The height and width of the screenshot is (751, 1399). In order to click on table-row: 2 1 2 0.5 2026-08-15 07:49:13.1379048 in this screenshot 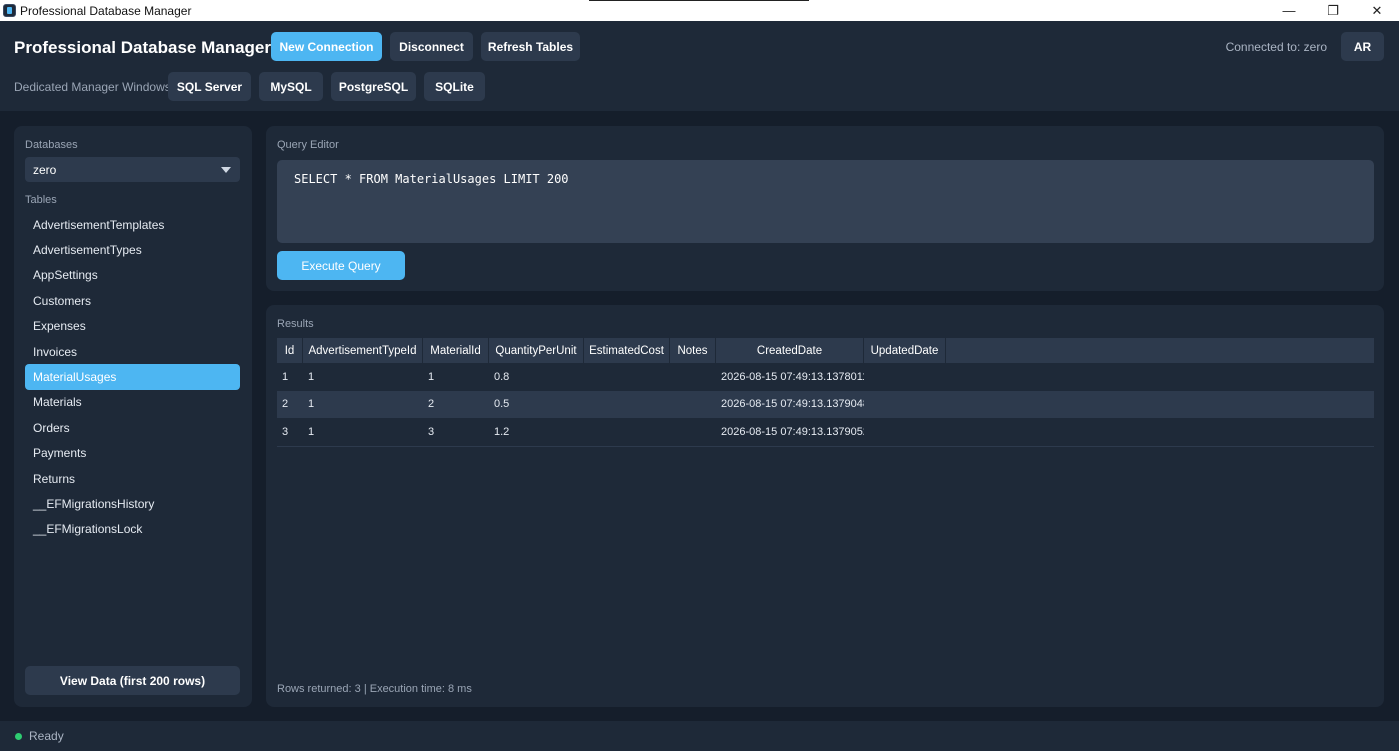, I will do `click(825, 404)`.